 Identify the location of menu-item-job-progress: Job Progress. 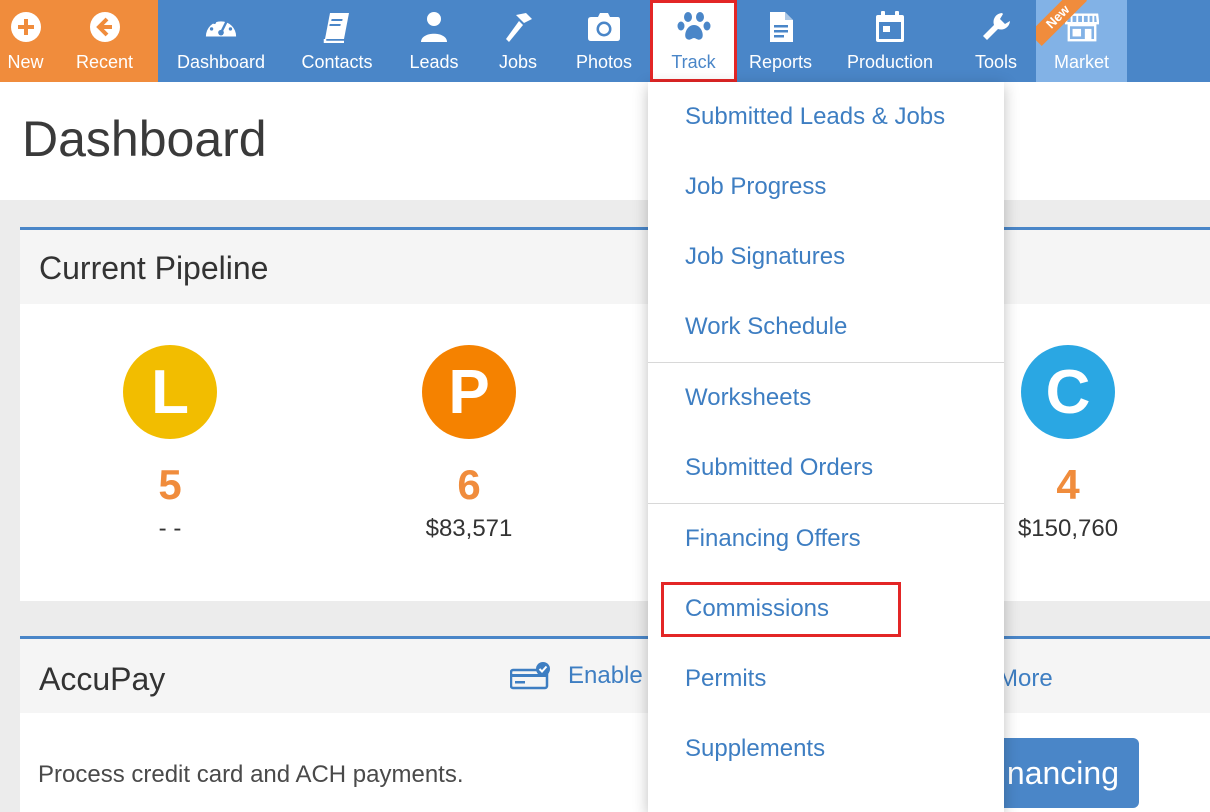
(755, 187).